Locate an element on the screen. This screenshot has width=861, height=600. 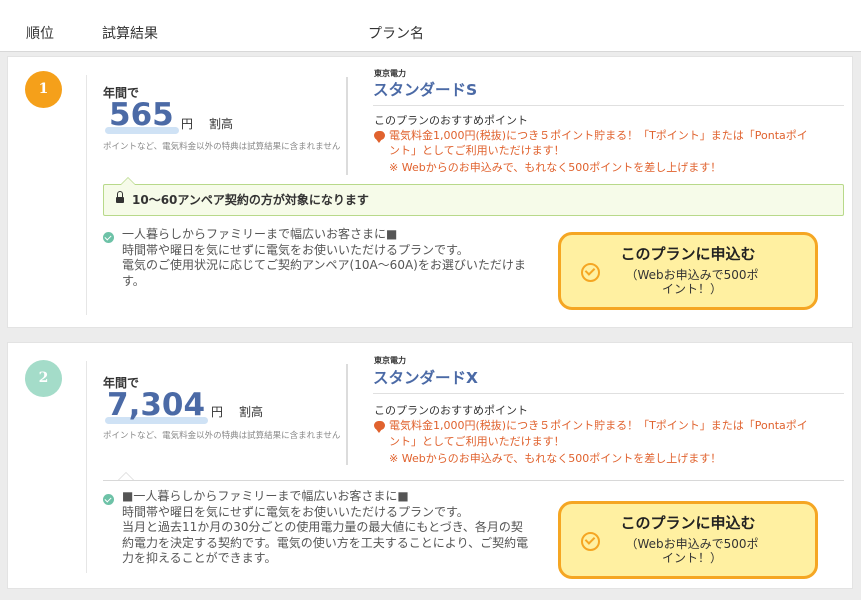
ampere-notice-text: 10～60アンペア契約の方が対象になります is located at coordinates (250, 200).